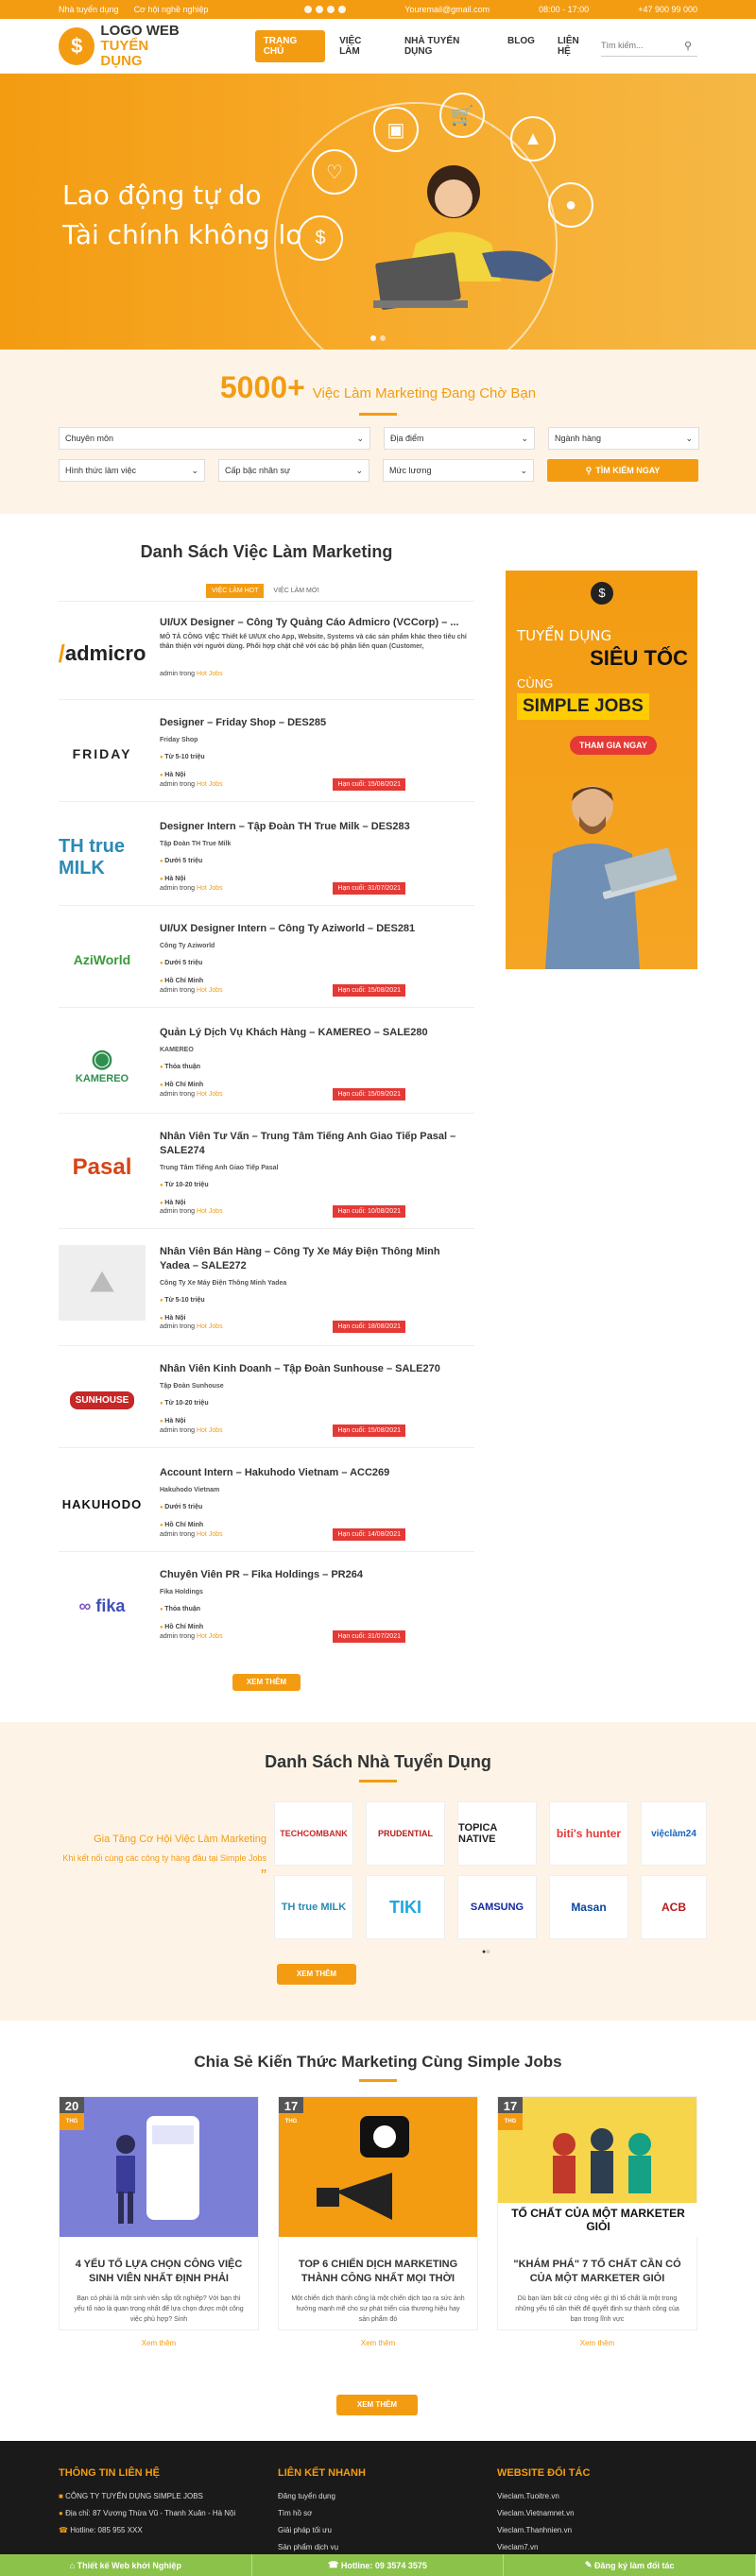  I want to click on youtube-icon, so click(342, 9).